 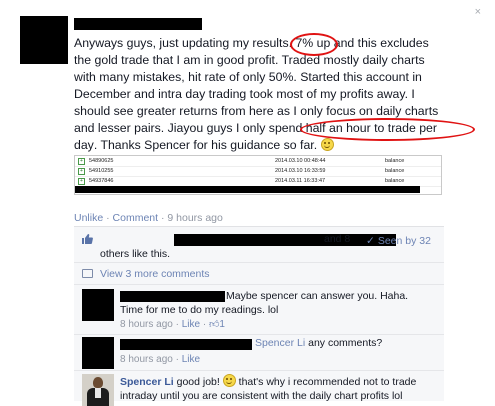 I want to click on seen-by: ✓ Seen by 32, so click(x=398, y=241).